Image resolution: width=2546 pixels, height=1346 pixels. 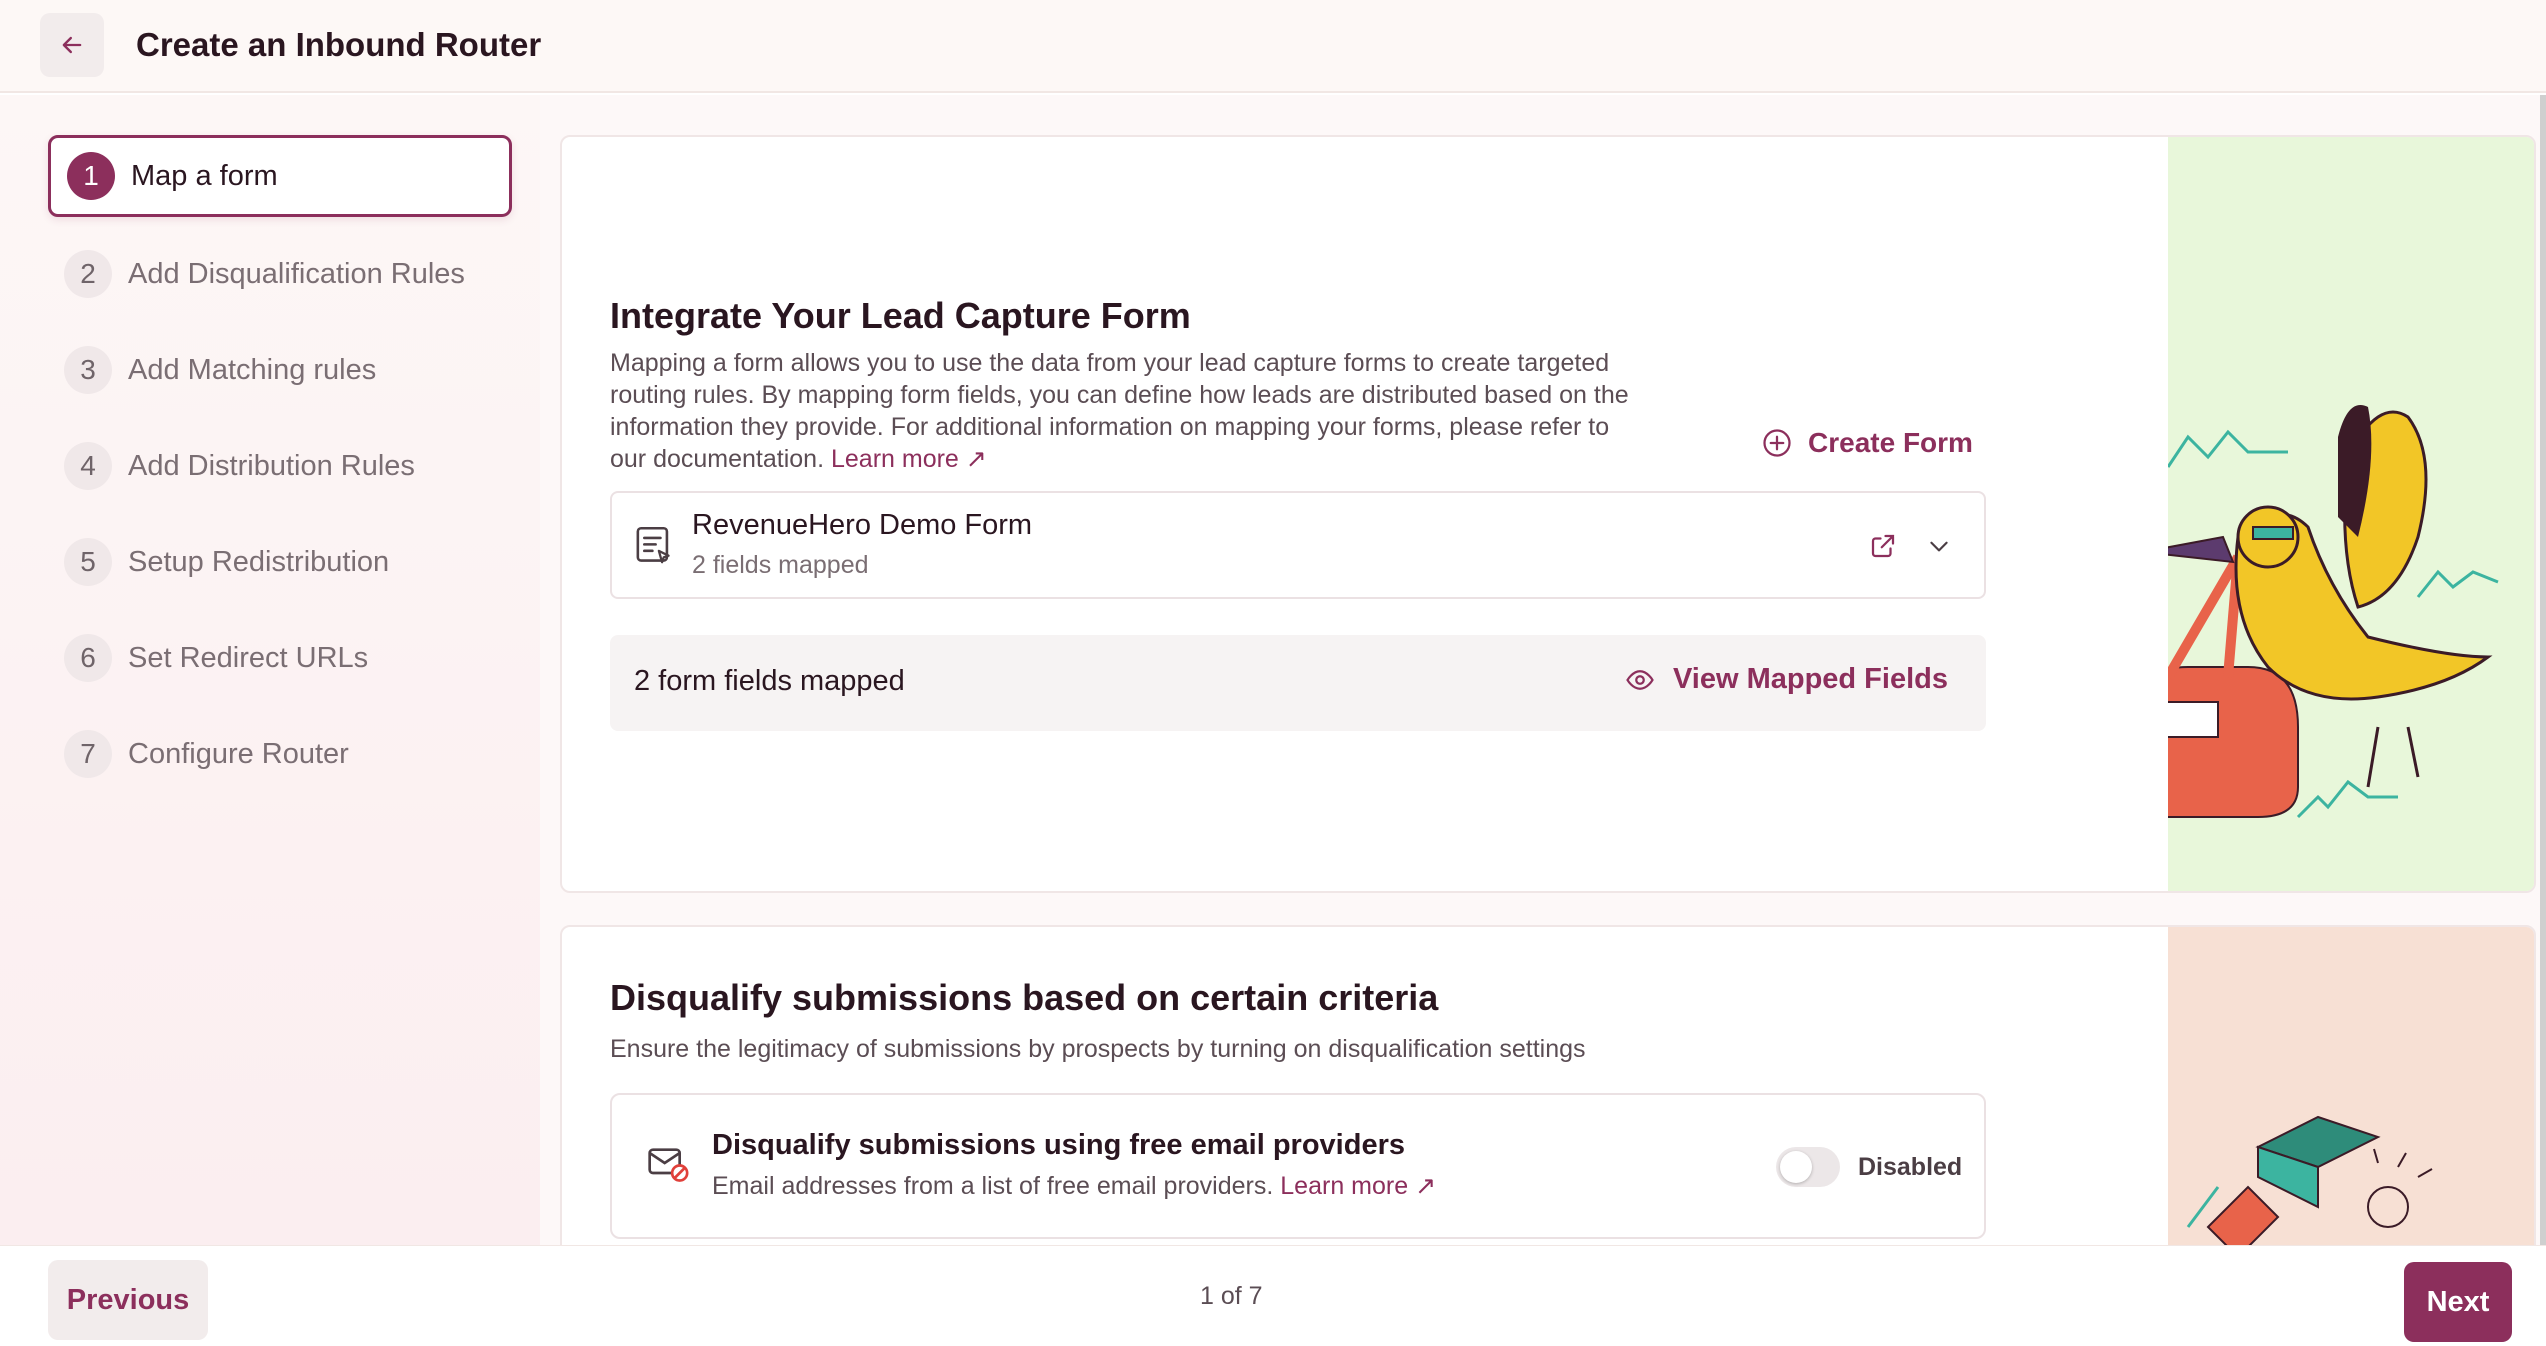 What do you see at coordinates (1939, 546) in the screenshot?
I see `chevron-down-icon` at bounding box center [1939, 546].